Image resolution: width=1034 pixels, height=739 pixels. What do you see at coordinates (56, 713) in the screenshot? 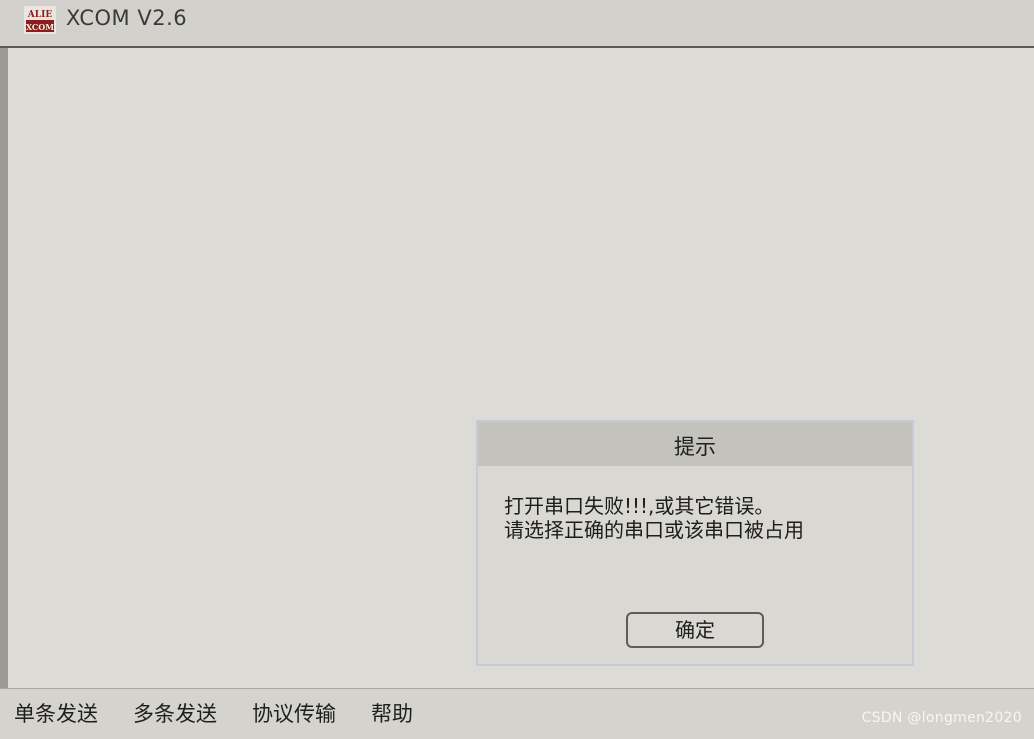
I see `tab-single-send: 单条发送` at bounding box center [56, 713].